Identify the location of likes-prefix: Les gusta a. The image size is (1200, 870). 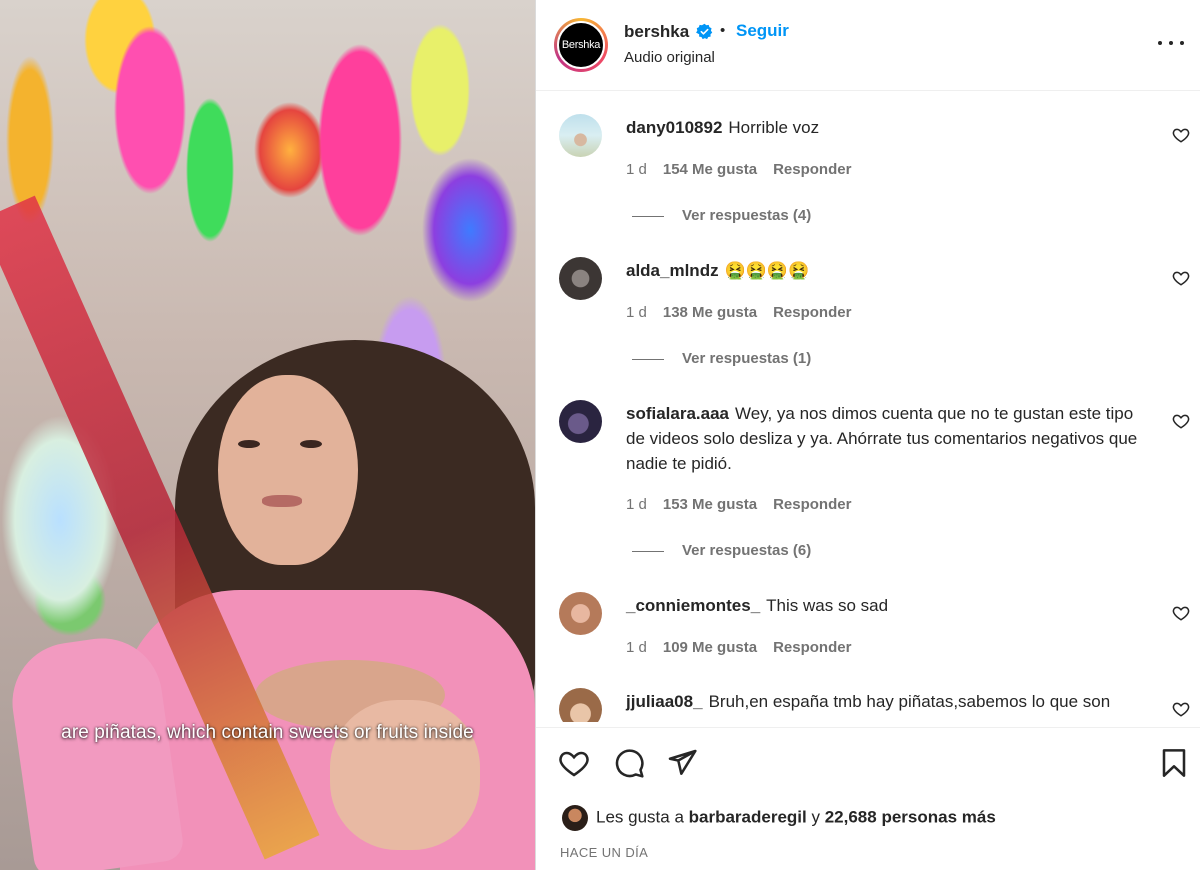
(640, 817).